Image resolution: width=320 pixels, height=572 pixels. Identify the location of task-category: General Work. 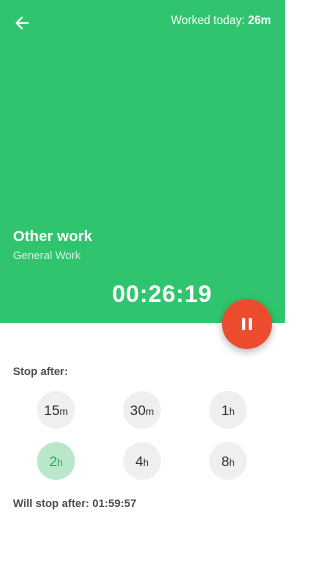
(47, 256).